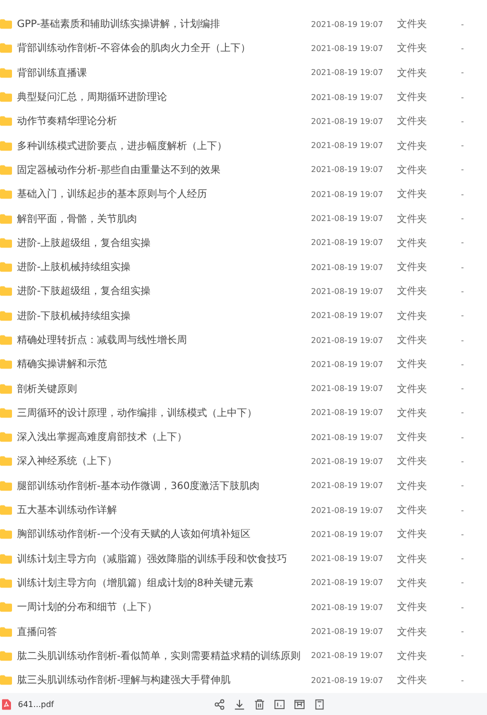 The height and width of the screenshot is (715, 487). What do you see at coordinates (84, 243) in the screenshot?
I see `file-name: 进阶-上肢超级组，复合组实操` at bounding box center [84, 243].